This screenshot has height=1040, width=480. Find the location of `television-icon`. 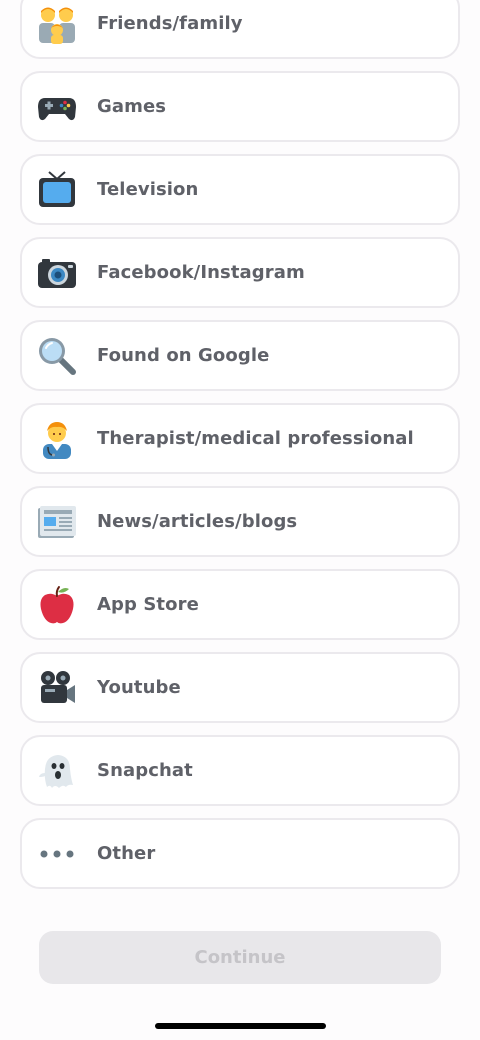

television-icon is located at coordinates (57, 190).